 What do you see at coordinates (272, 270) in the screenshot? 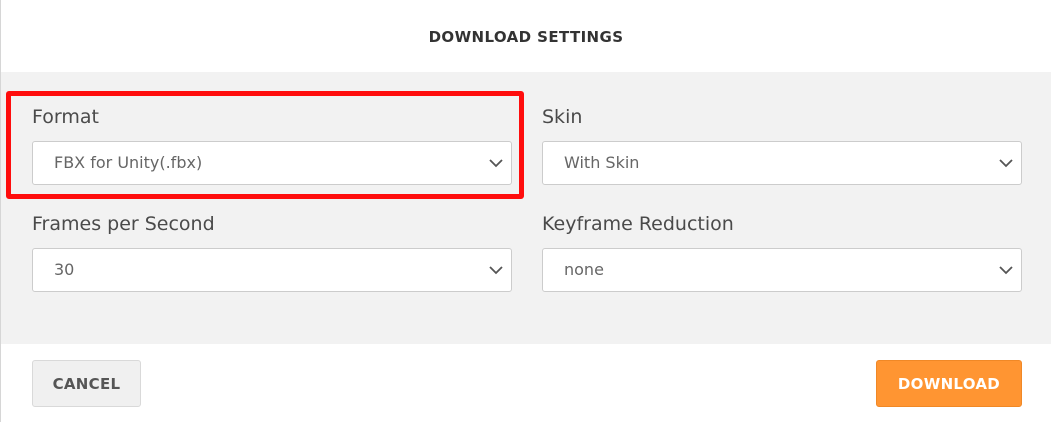
I see `fps-select: 30` at bounding box center [272, 270].